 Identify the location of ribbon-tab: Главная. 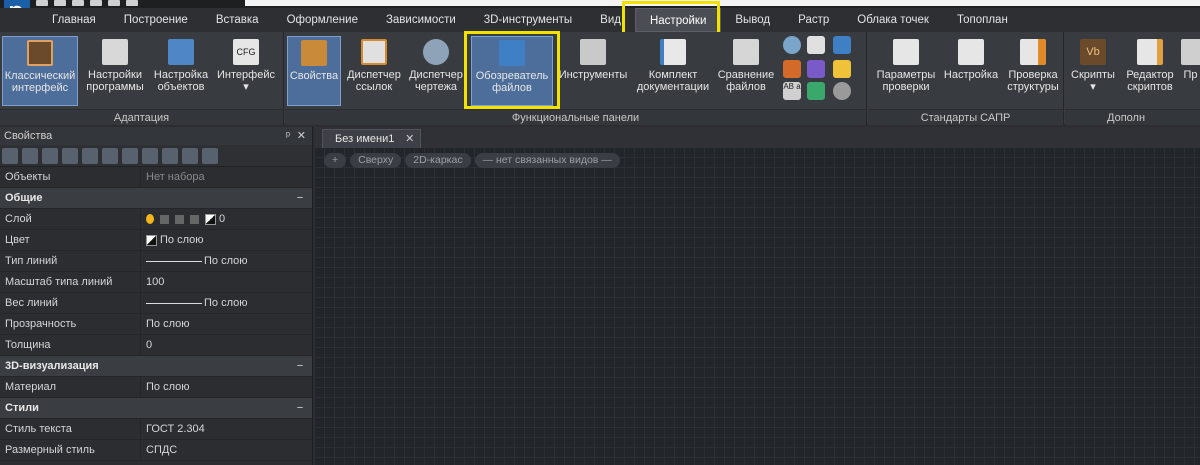
(74, 20).